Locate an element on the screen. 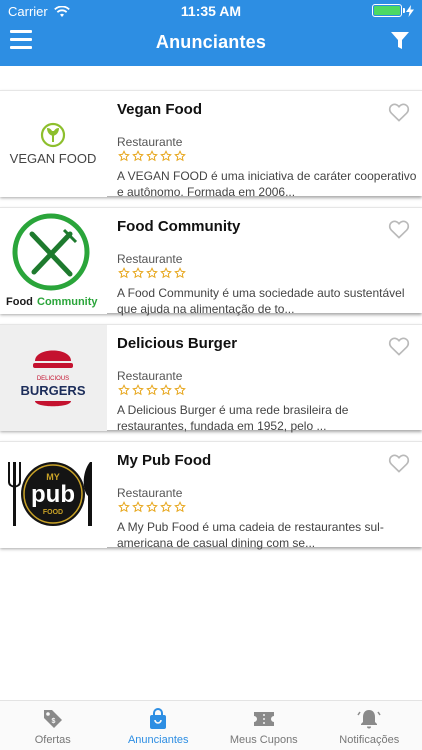 The image size is (422, 750). advertiser-name: Delicious Burger is located at coordinates (177, 343).